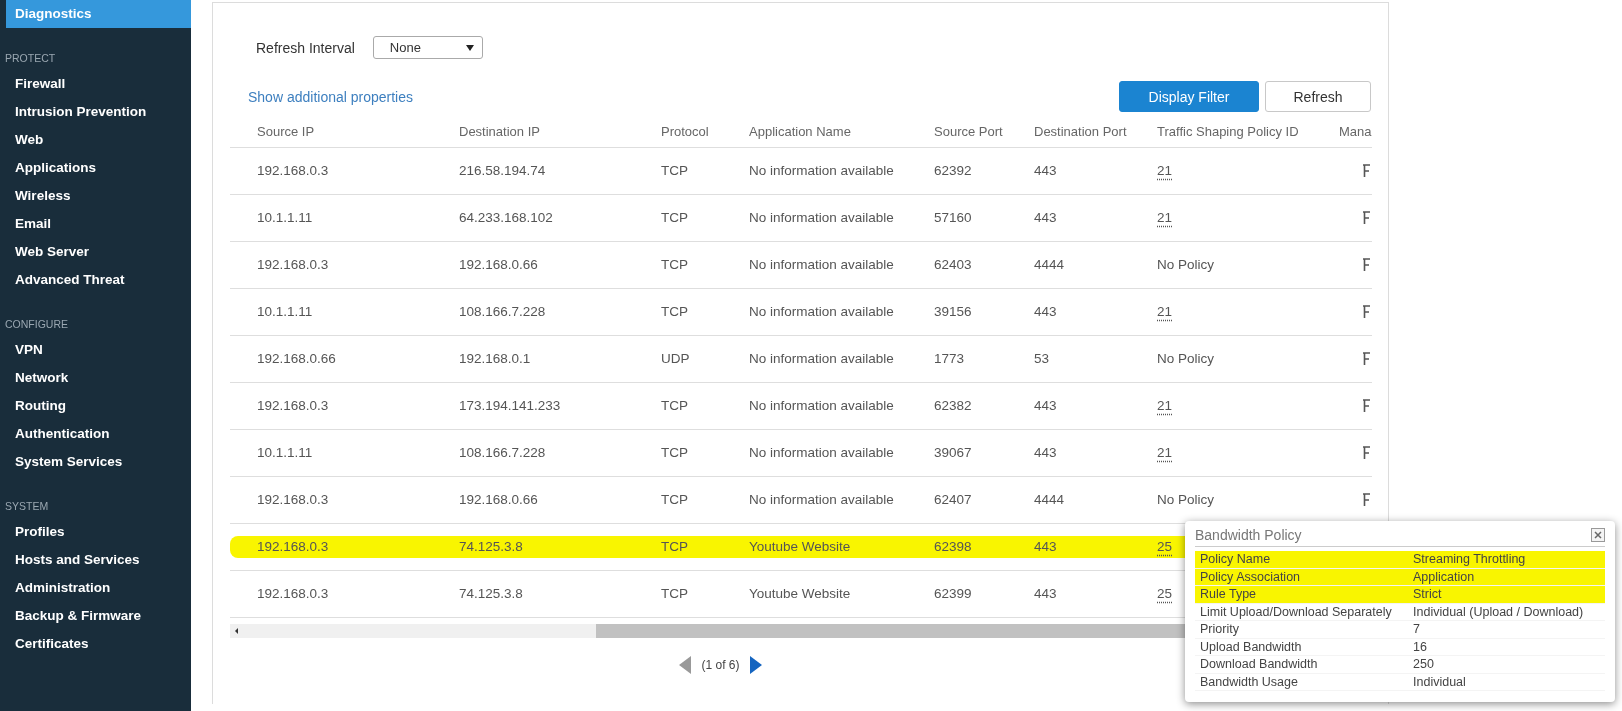 Image resolution: width=1622 pixels, height=711 pixels. I want to click on table-cell: 74.125.3.8, so click(491, 546).